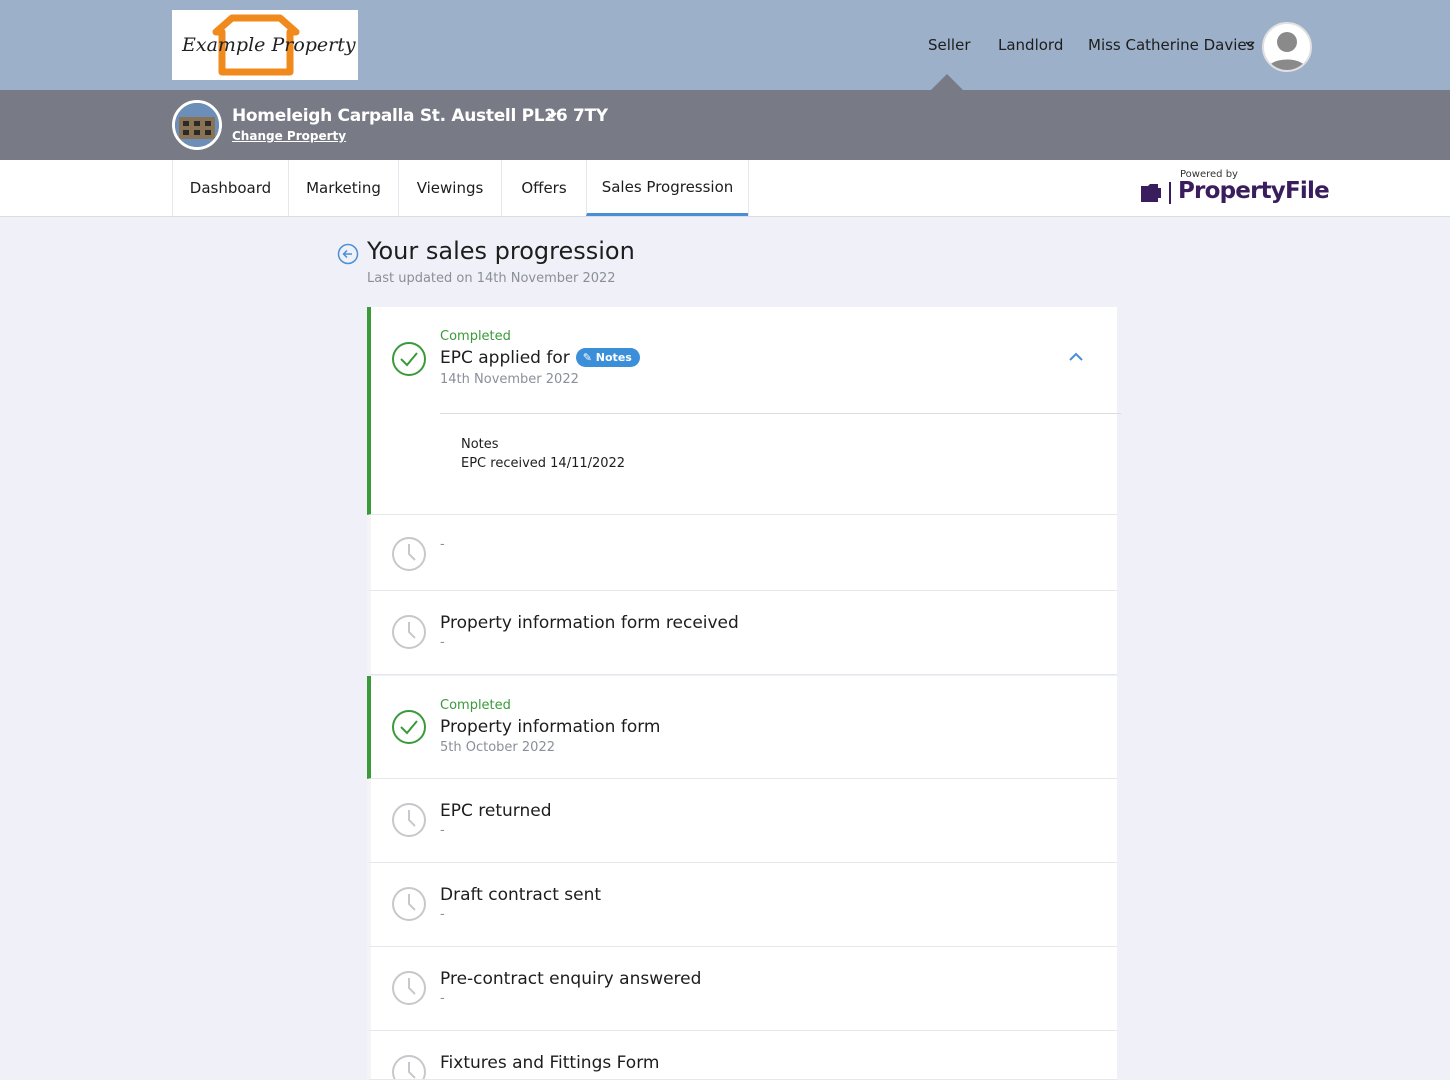 Image resolution: width=1450 pixels, height=1080 pixels. What do you see at coordinates (1030, 45) in the screenshot?
I see `nav-landlord: Landlord` at bounding box center [1030, 45].